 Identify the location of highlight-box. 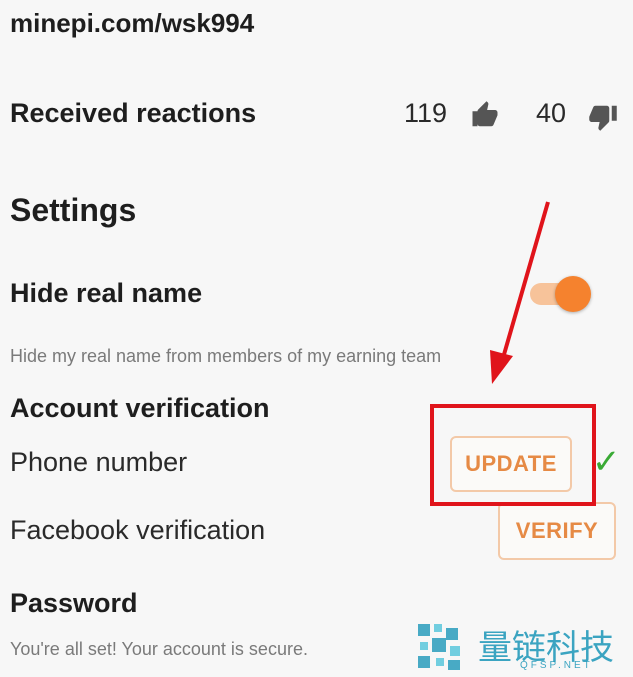
(513, 455).